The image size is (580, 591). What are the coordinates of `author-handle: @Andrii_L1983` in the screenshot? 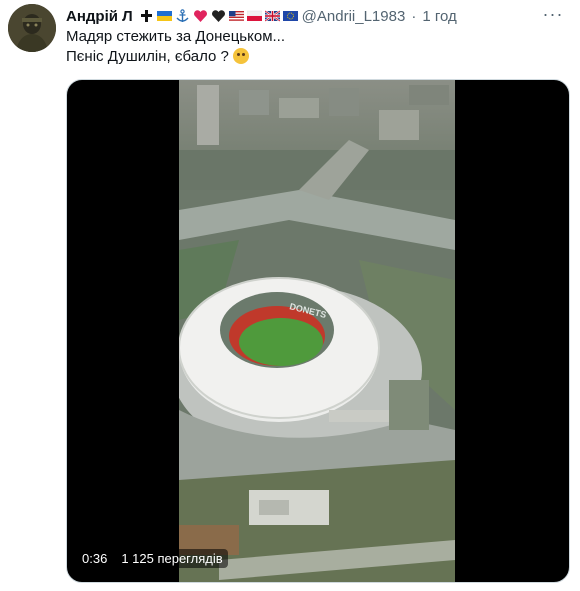 It's located at (354, 16).